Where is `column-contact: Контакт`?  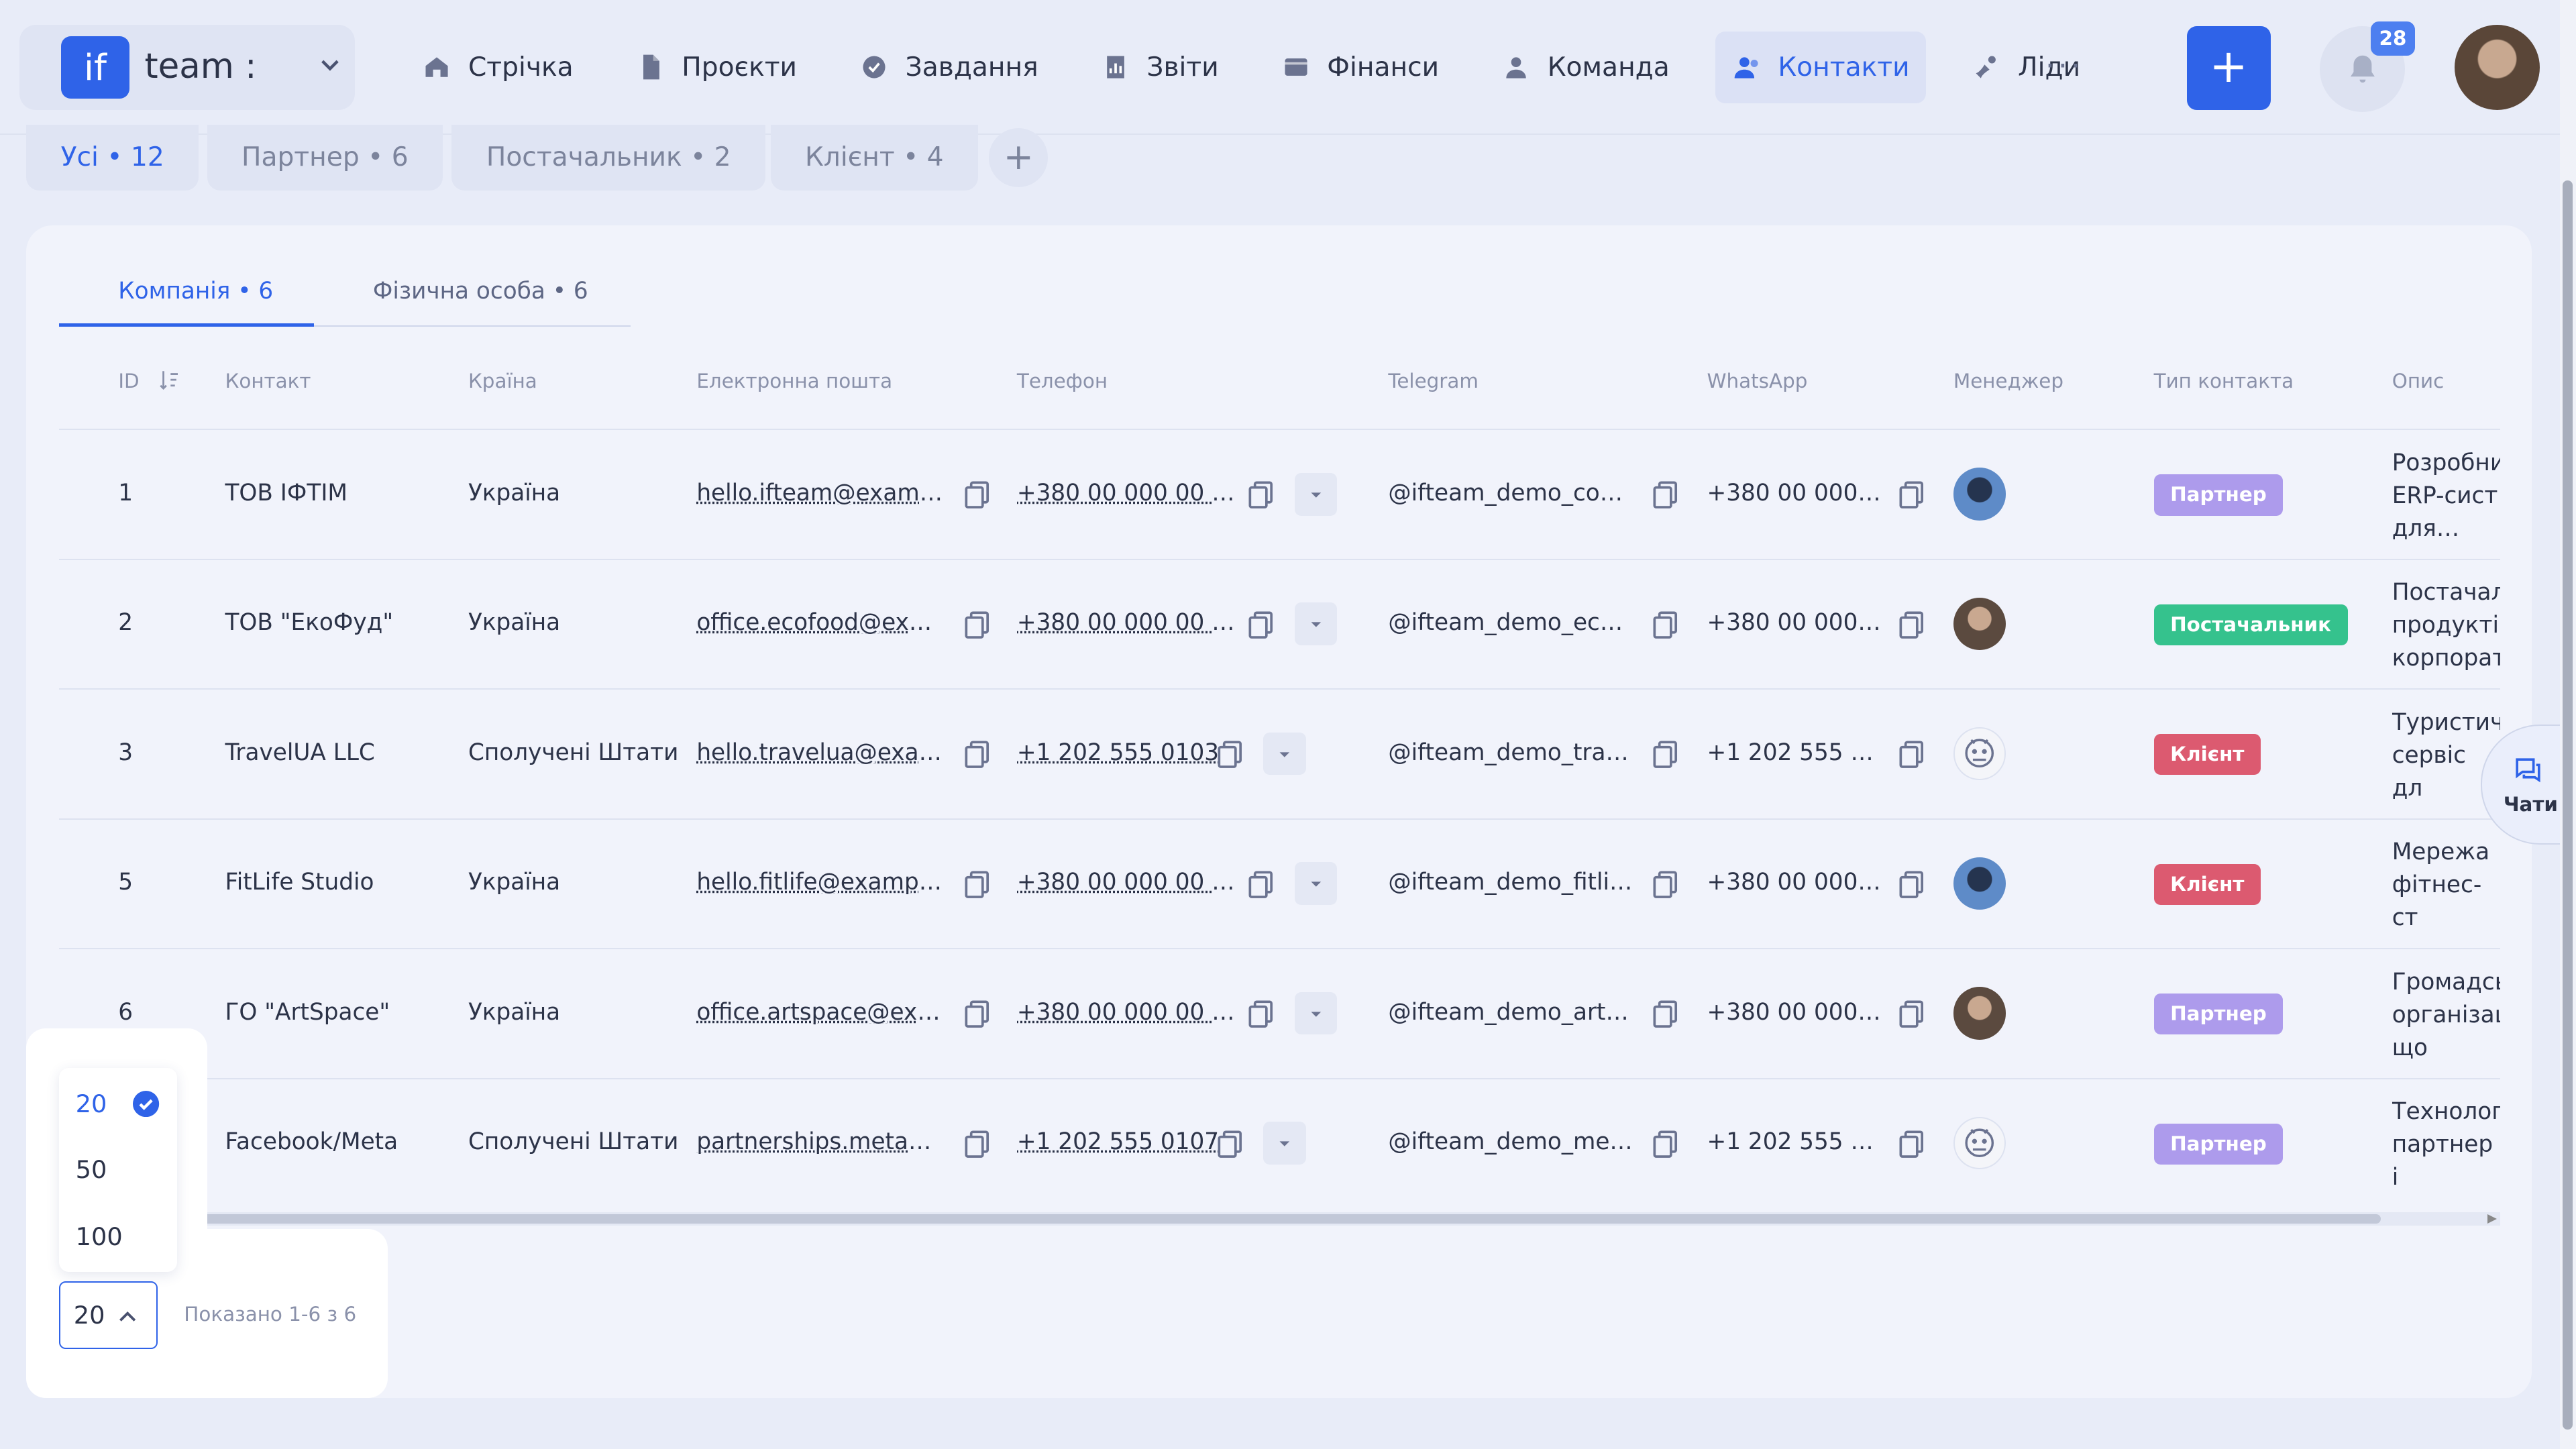 column-contact: Контакт is located at coordinates (268, 381).